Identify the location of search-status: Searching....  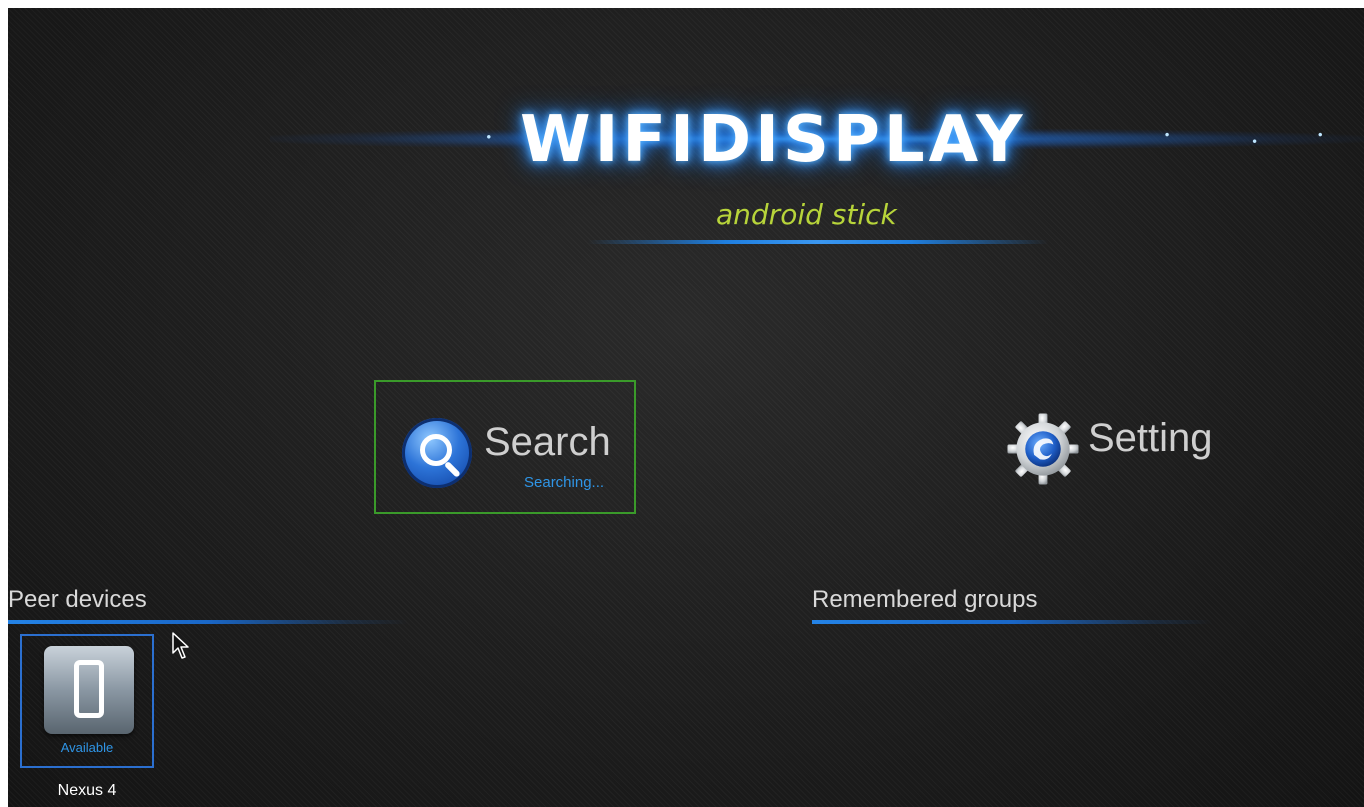
(564, 482).